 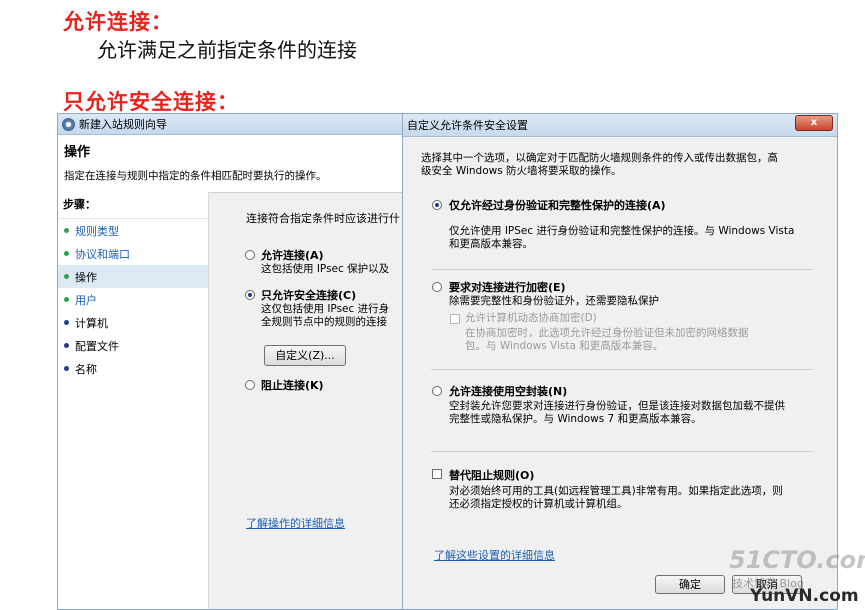 I want to click on step-label: 计算机, so click(x=91, y=323).